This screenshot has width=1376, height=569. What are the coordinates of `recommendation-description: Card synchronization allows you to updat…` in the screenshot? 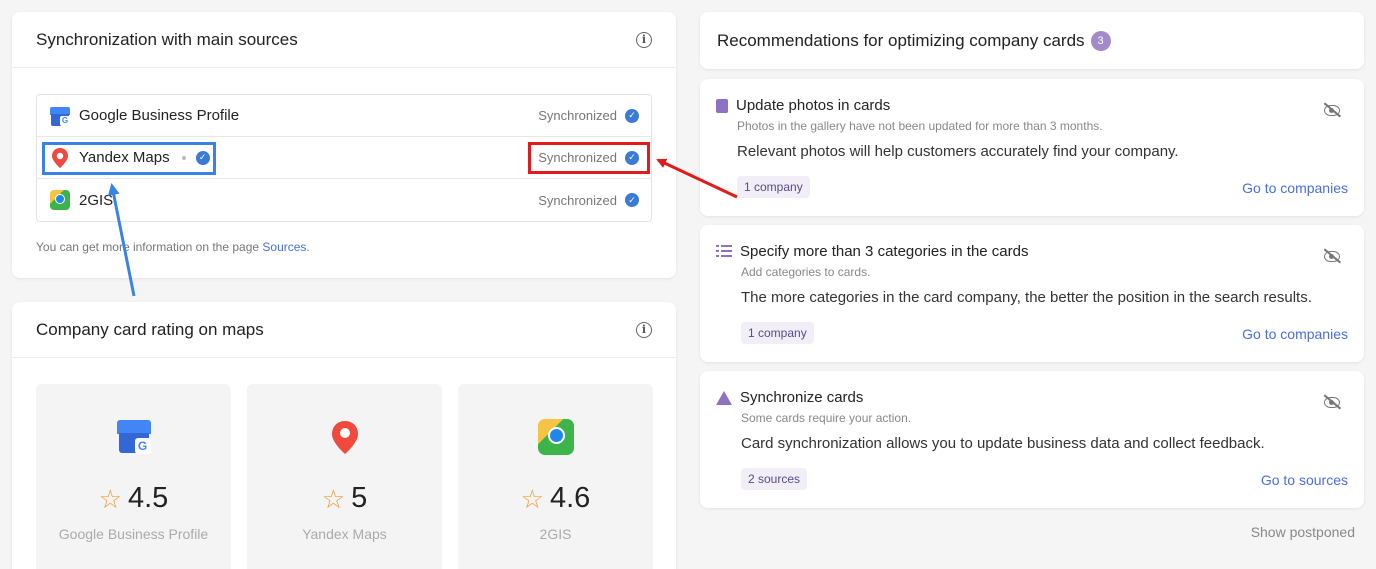 It's located at (1003, 443).